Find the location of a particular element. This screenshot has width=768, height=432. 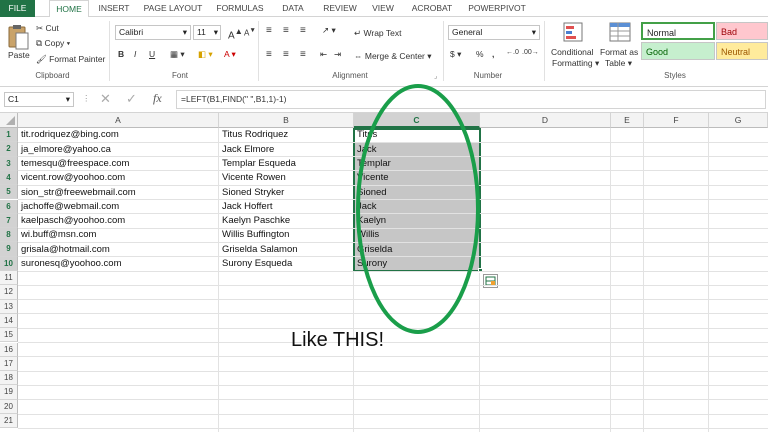

align-right-icon: ≡ is located at coordinates (303, 54).